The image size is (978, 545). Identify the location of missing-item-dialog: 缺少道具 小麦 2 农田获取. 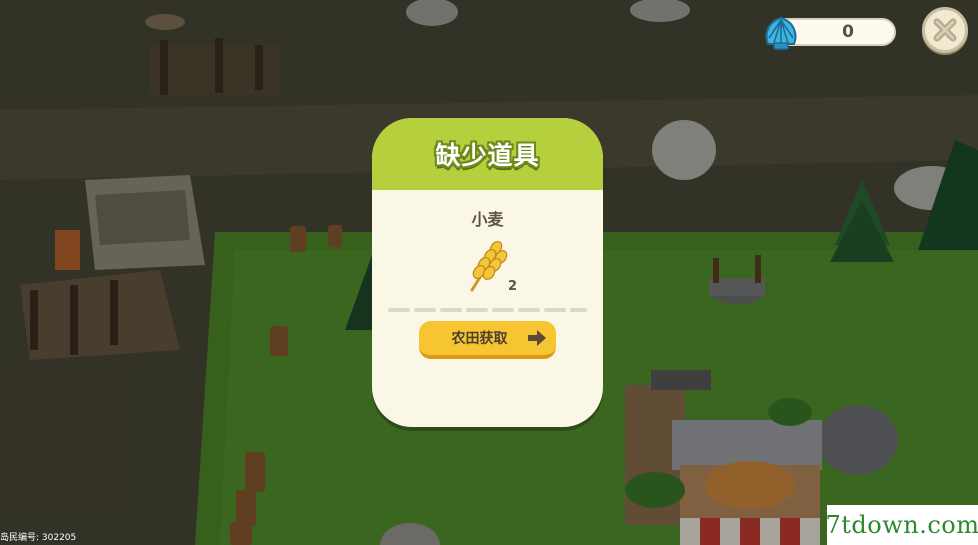
(487, 272).